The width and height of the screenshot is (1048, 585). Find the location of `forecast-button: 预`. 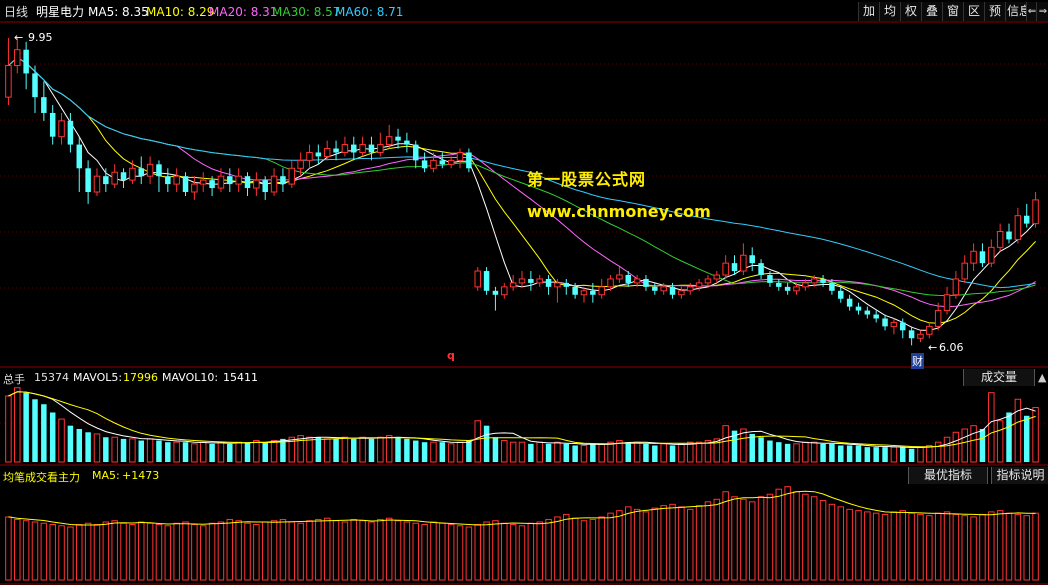

forecast-button: 预 is located at coordinates (994, 11).